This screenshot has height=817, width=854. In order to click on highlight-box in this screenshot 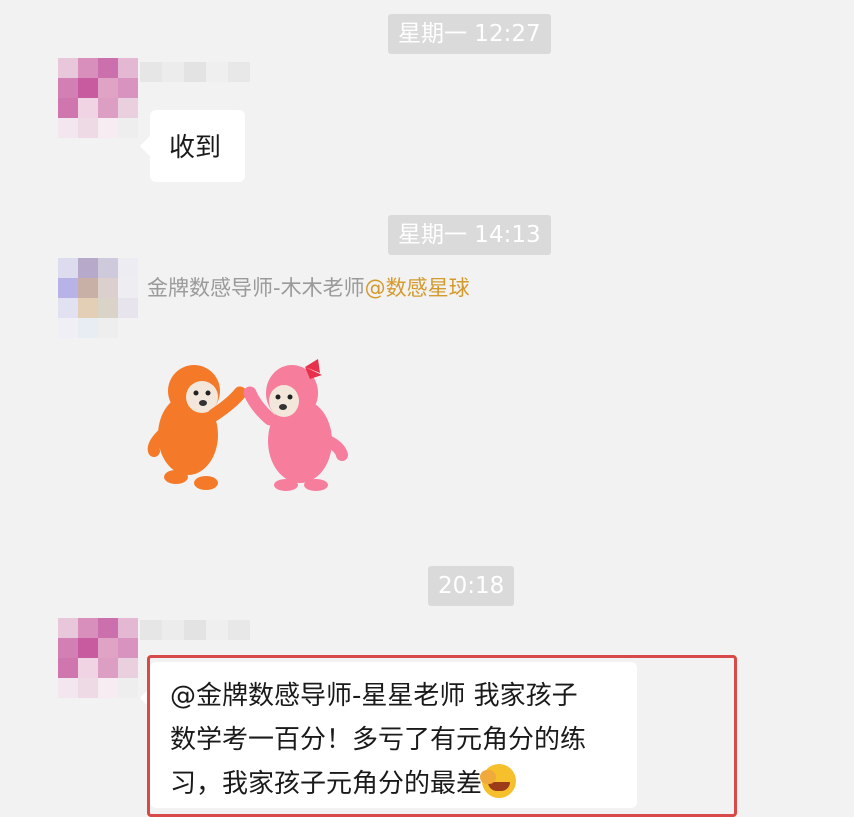, I will do `click(442, 736)`.